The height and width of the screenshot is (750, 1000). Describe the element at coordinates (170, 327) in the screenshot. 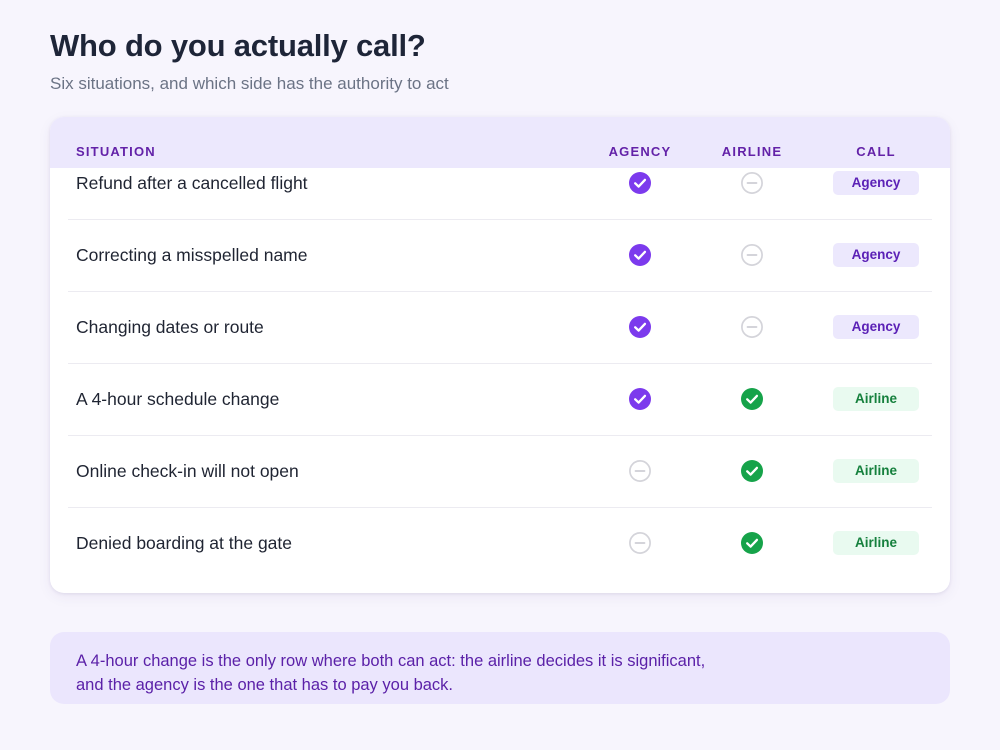

I see `situation-label: Changing dates or route` at that location.